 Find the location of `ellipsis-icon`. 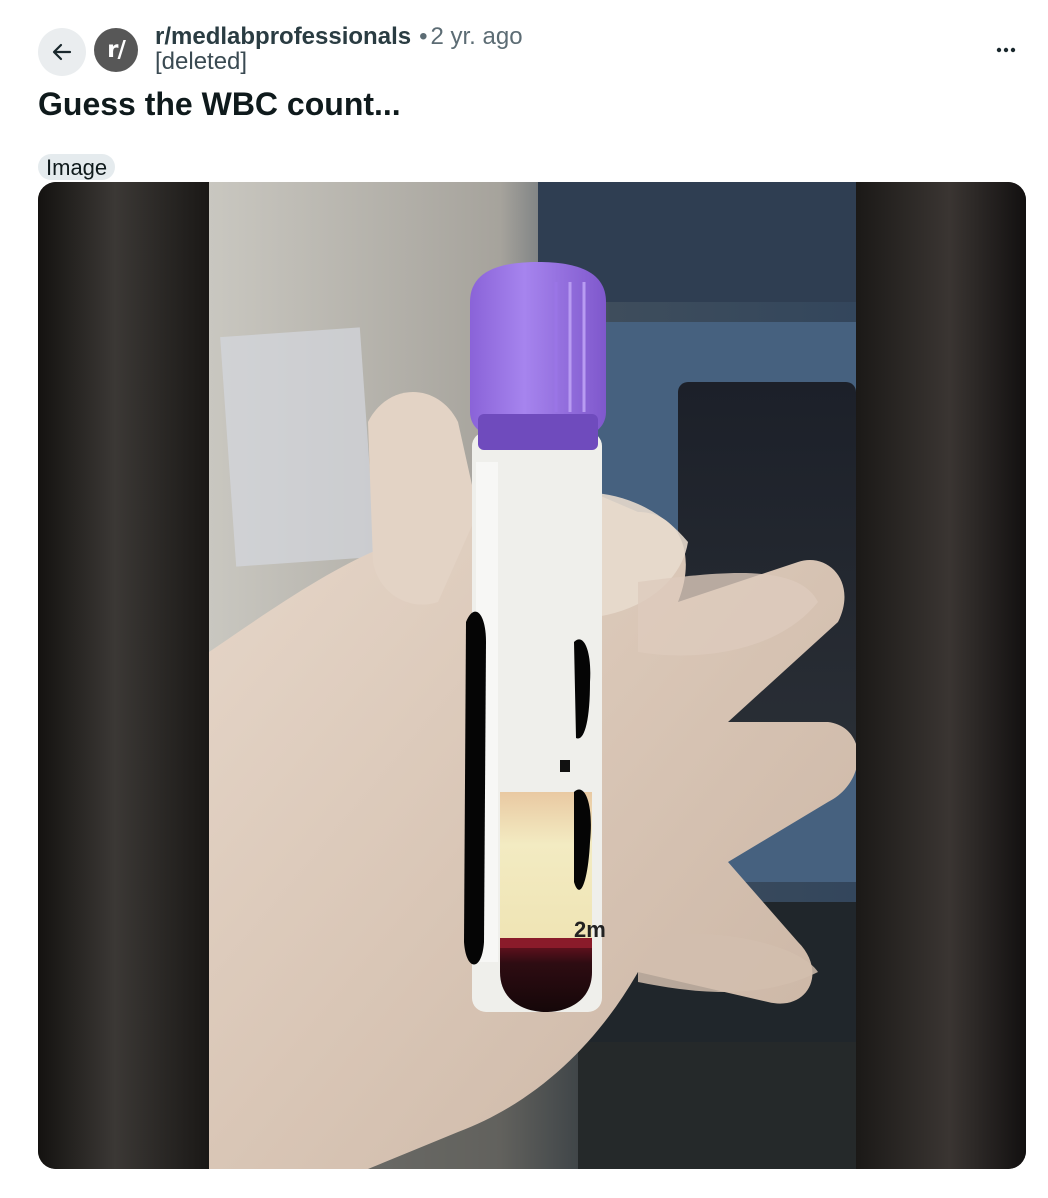

ellipsis-icon is located at coordinates (1006, 50).